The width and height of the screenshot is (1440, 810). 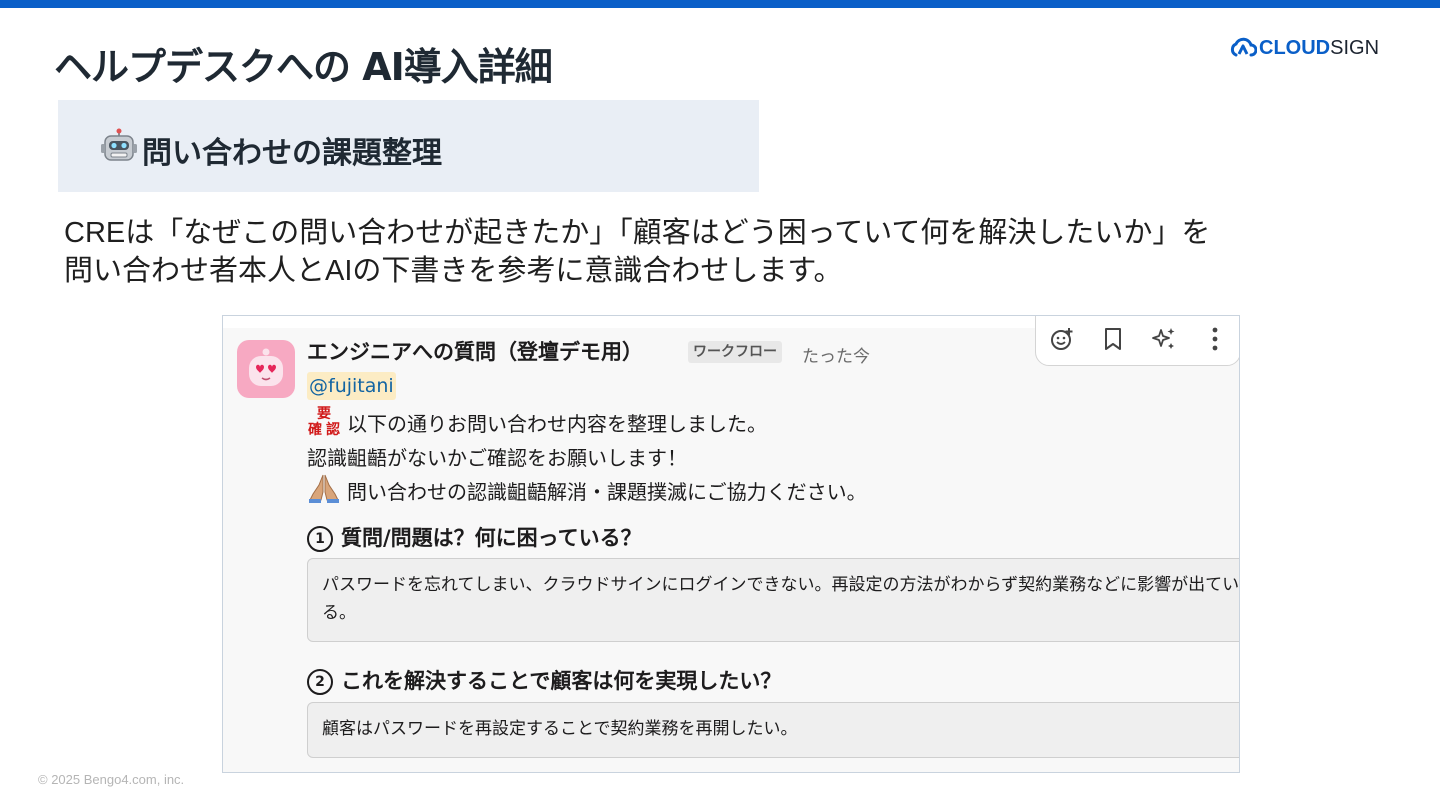 I want to click on cloudsign-logo-icon, so click(x=1243, y=47).